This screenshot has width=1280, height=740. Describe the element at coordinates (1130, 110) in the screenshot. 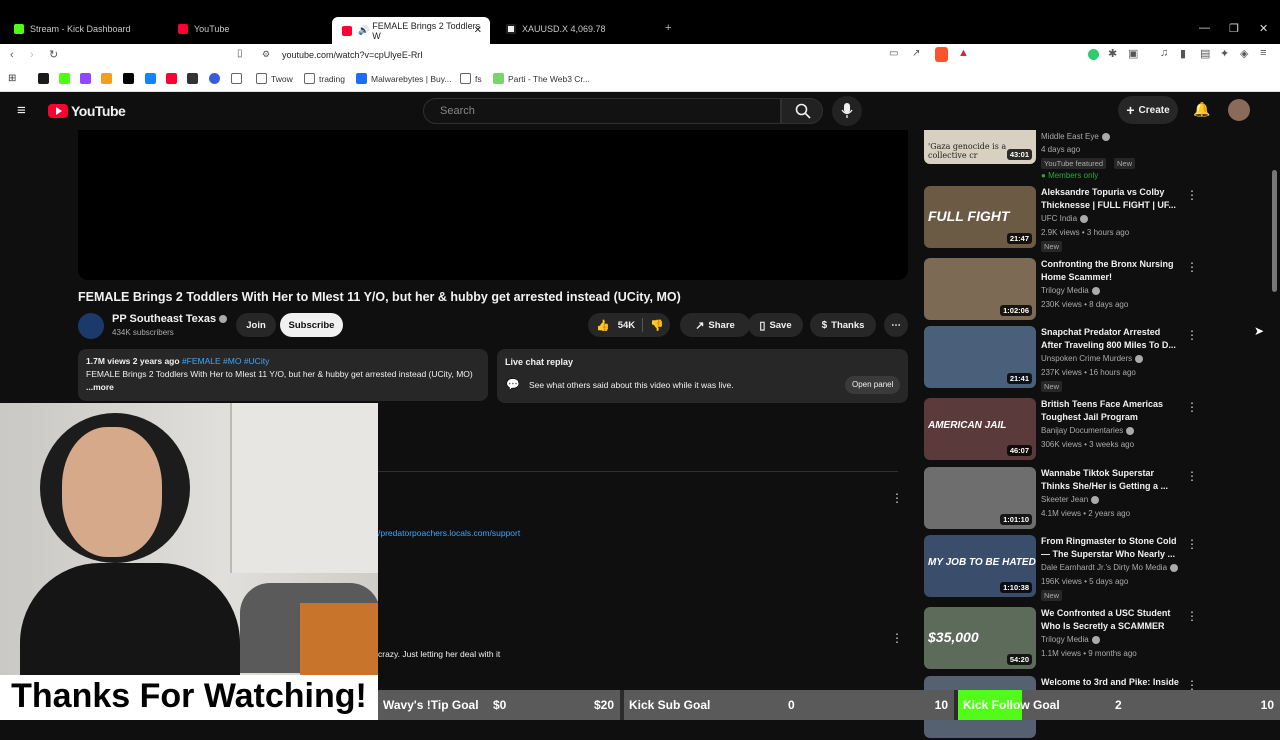

I see `plus-icon: +` at that location.